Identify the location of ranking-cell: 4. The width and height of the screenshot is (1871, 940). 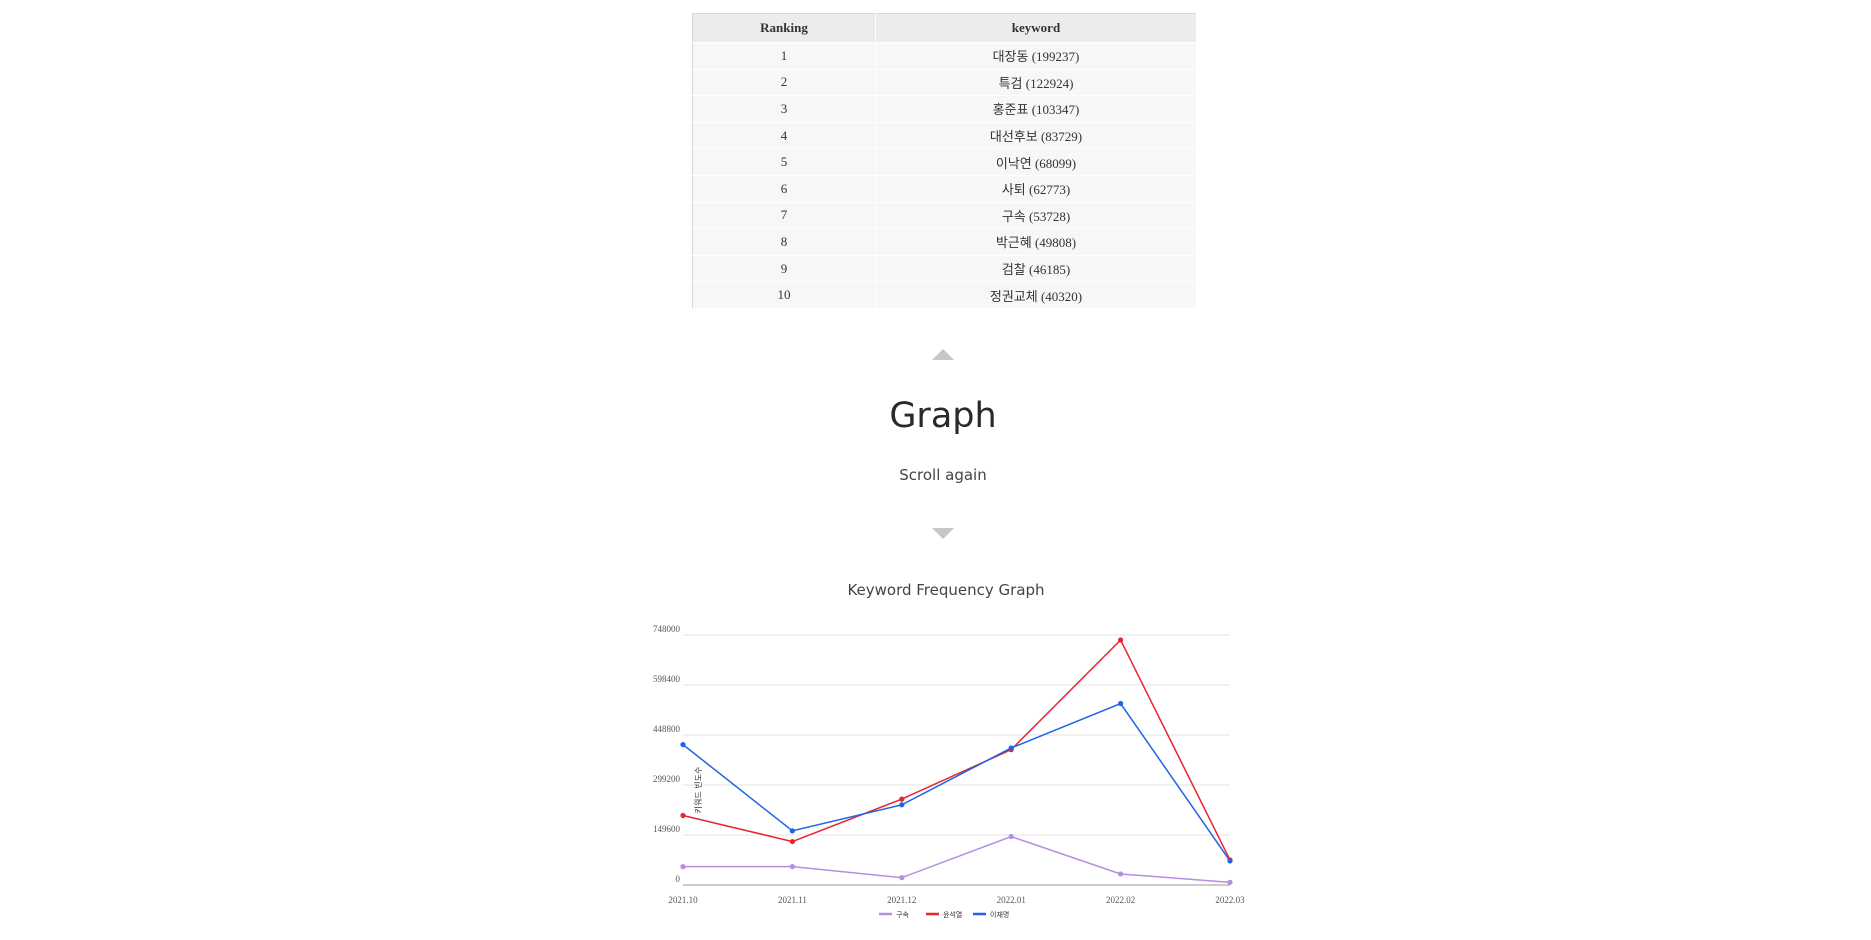
(784, 136).